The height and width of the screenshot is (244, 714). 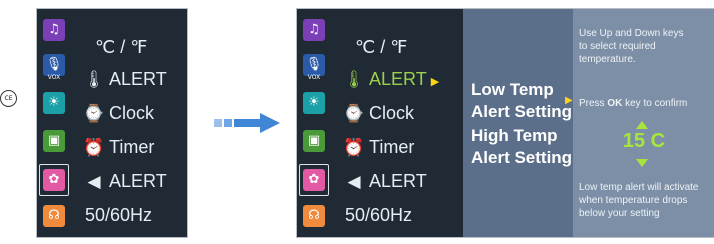 I want to click on alert-description-2: when temperature drops, so click(x=633, y=200).